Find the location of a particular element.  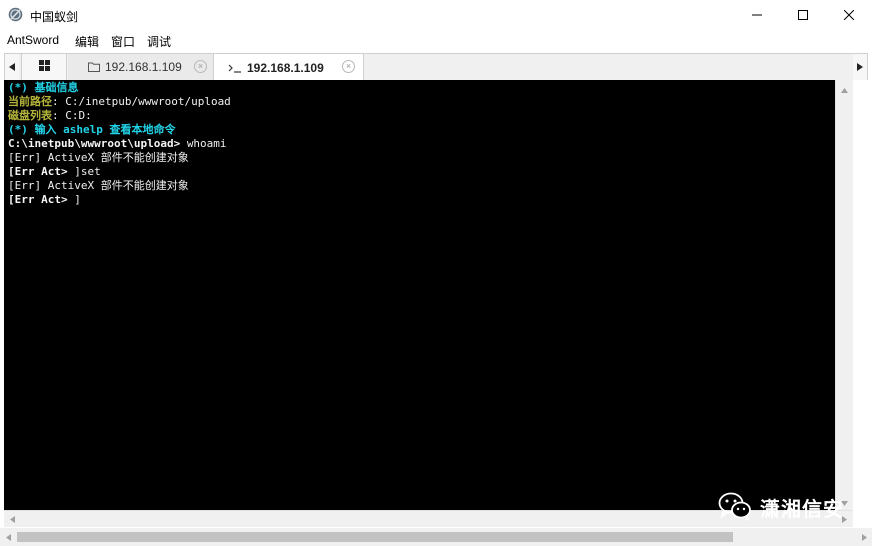

wechat-icon is located at coordinates (735, 507).